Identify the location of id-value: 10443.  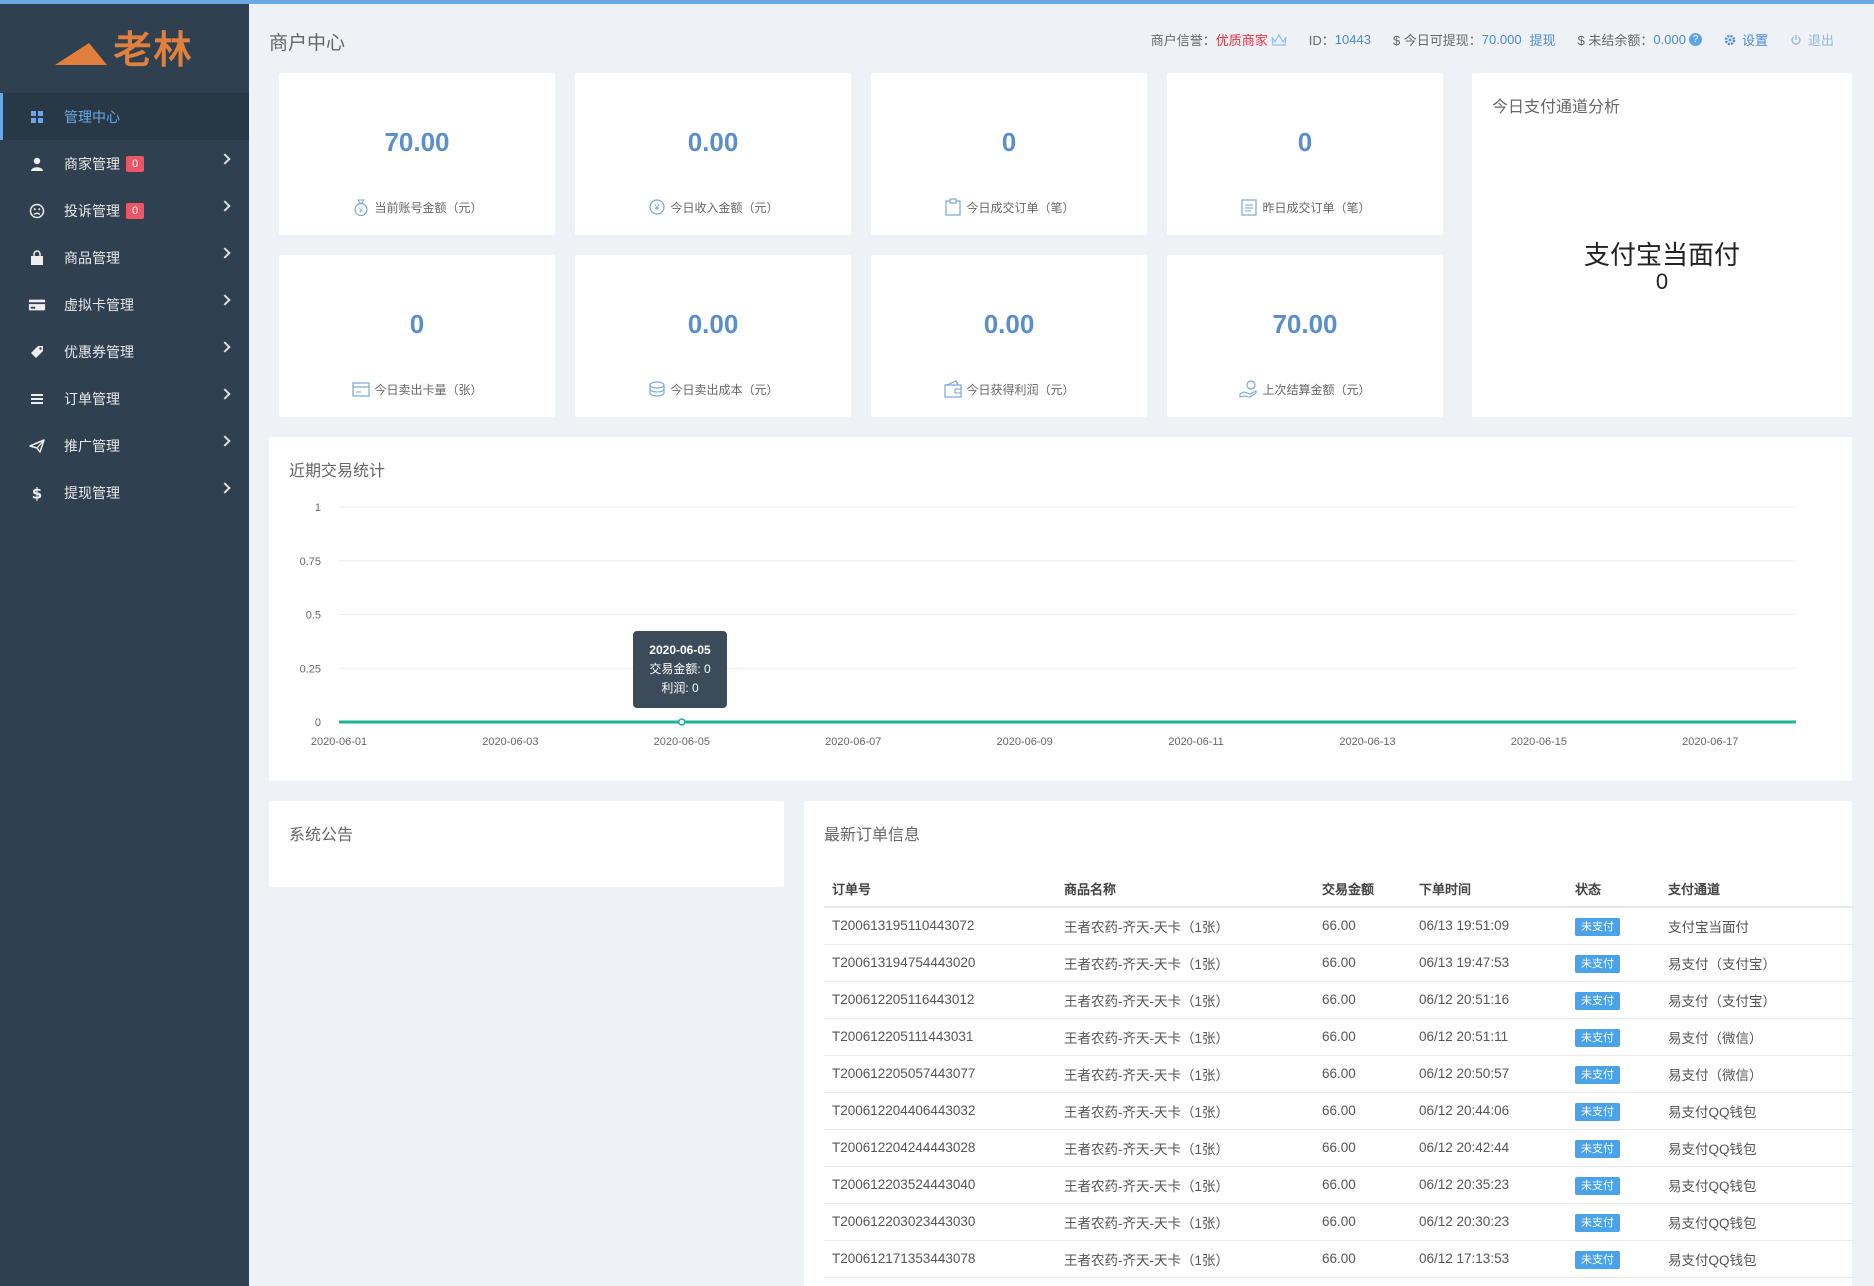
(1352, 39).